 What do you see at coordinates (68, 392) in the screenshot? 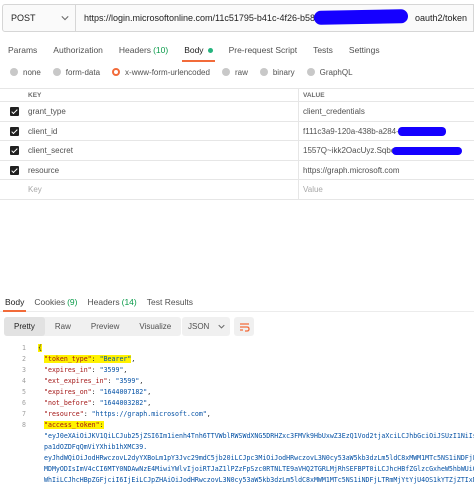
I see `json-key: "expires_on"` at bounding box center [68, 392].